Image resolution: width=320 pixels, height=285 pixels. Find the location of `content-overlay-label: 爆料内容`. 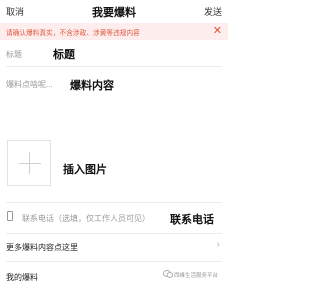

content-overlay-label: 爆料内容 is located at coordinates (92, 86).